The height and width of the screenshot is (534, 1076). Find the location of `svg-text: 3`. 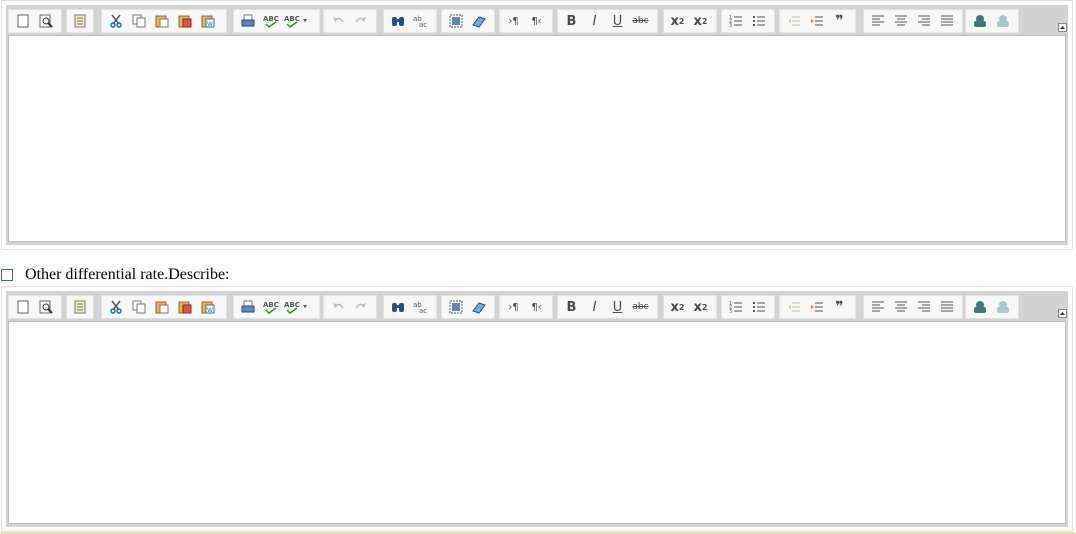

svg-text: 3 is located at coordinates (730, 311).